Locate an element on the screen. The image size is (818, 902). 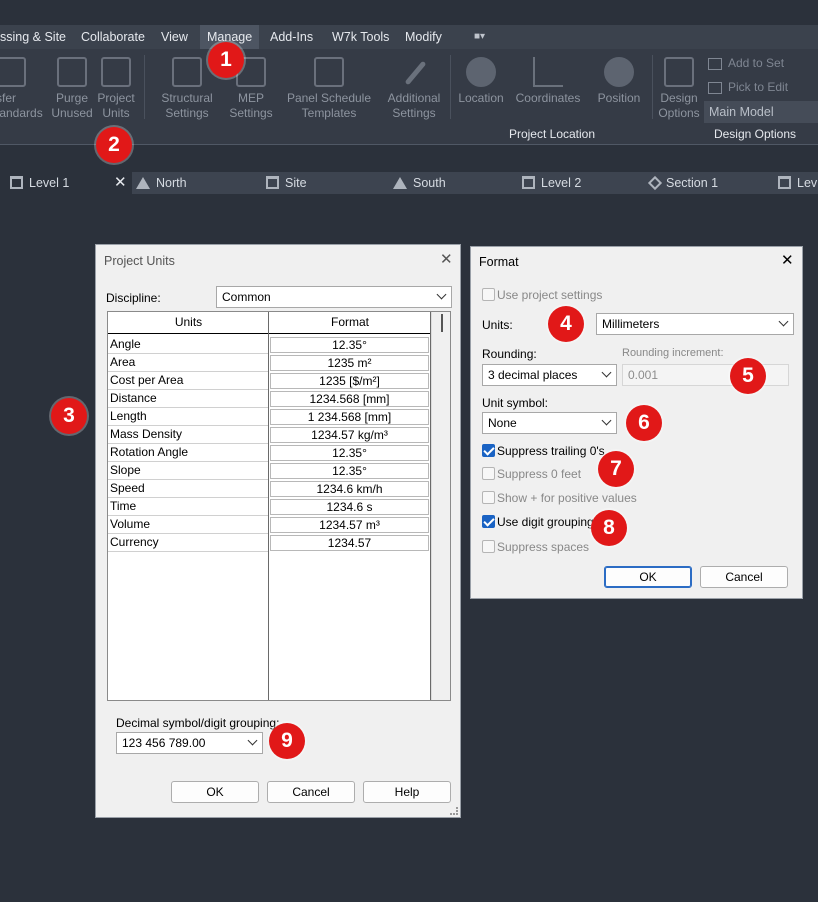
table-row: Slope 12.35° is located at coordinates (269, 471).